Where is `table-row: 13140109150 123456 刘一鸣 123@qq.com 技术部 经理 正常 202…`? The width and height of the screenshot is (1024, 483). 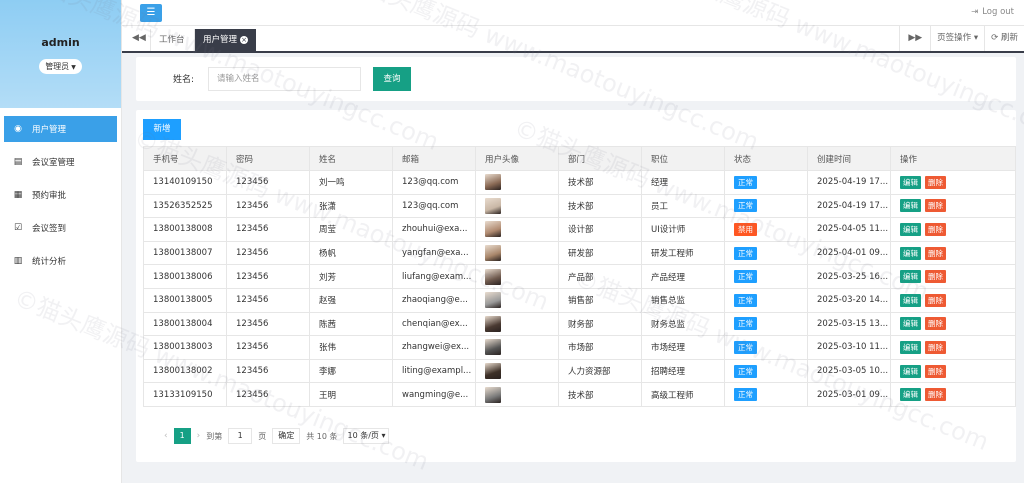 table-row: 13140109150 123456 刘一鸣 123@qq.com 技术部 经理 正常 202… is located at coordinates (579, 182).